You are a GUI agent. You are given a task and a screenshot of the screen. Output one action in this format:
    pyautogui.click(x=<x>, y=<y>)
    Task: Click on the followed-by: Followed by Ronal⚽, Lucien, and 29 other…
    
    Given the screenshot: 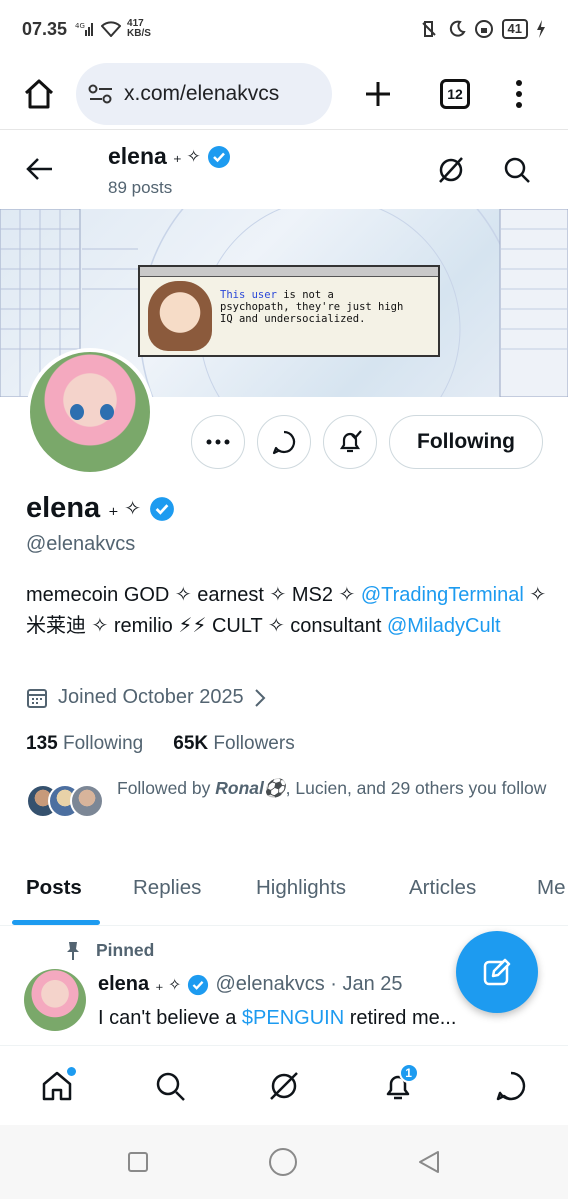 What is the action you would take?
    pyautogui.click(x=286, y=798)
    